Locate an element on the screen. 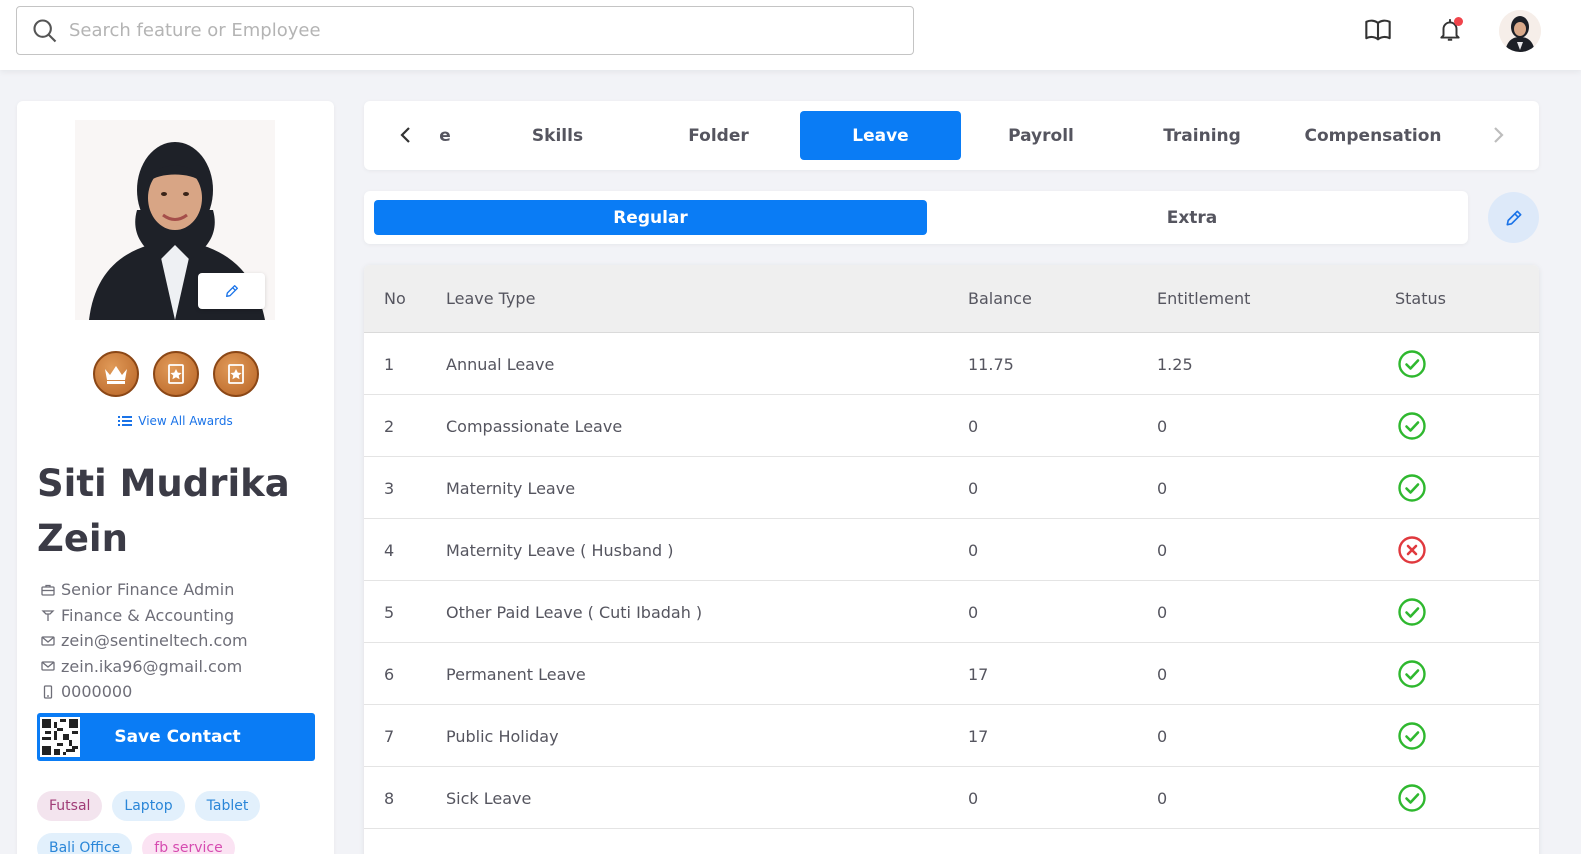 This screenshot has height=854, width=1581. top-bar is located at coordinates (790, 35).